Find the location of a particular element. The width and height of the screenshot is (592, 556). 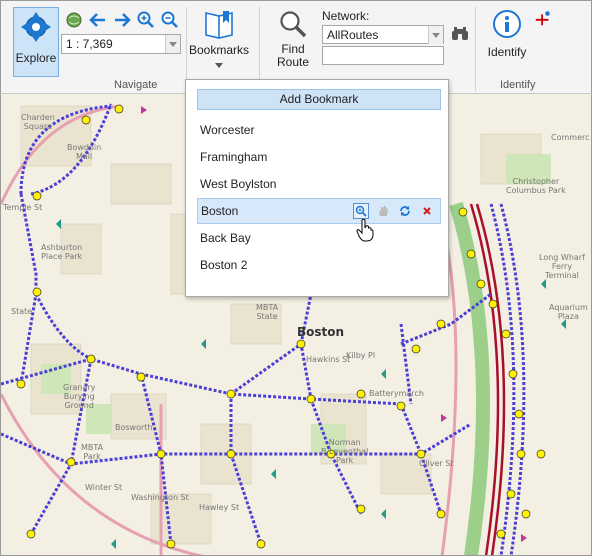

magnifier-icon is located at coordinates (293, 24).